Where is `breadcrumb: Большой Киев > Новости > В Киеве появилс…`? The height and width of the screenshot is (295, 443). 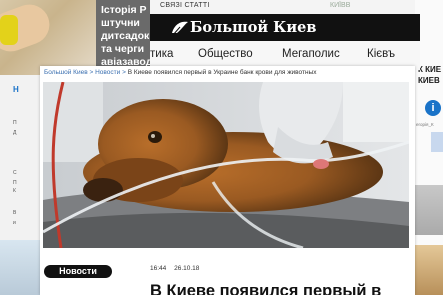
breadcrumb: Большой Киев > Новости > В Киеве появилс… is located at coordinates (180, 72).